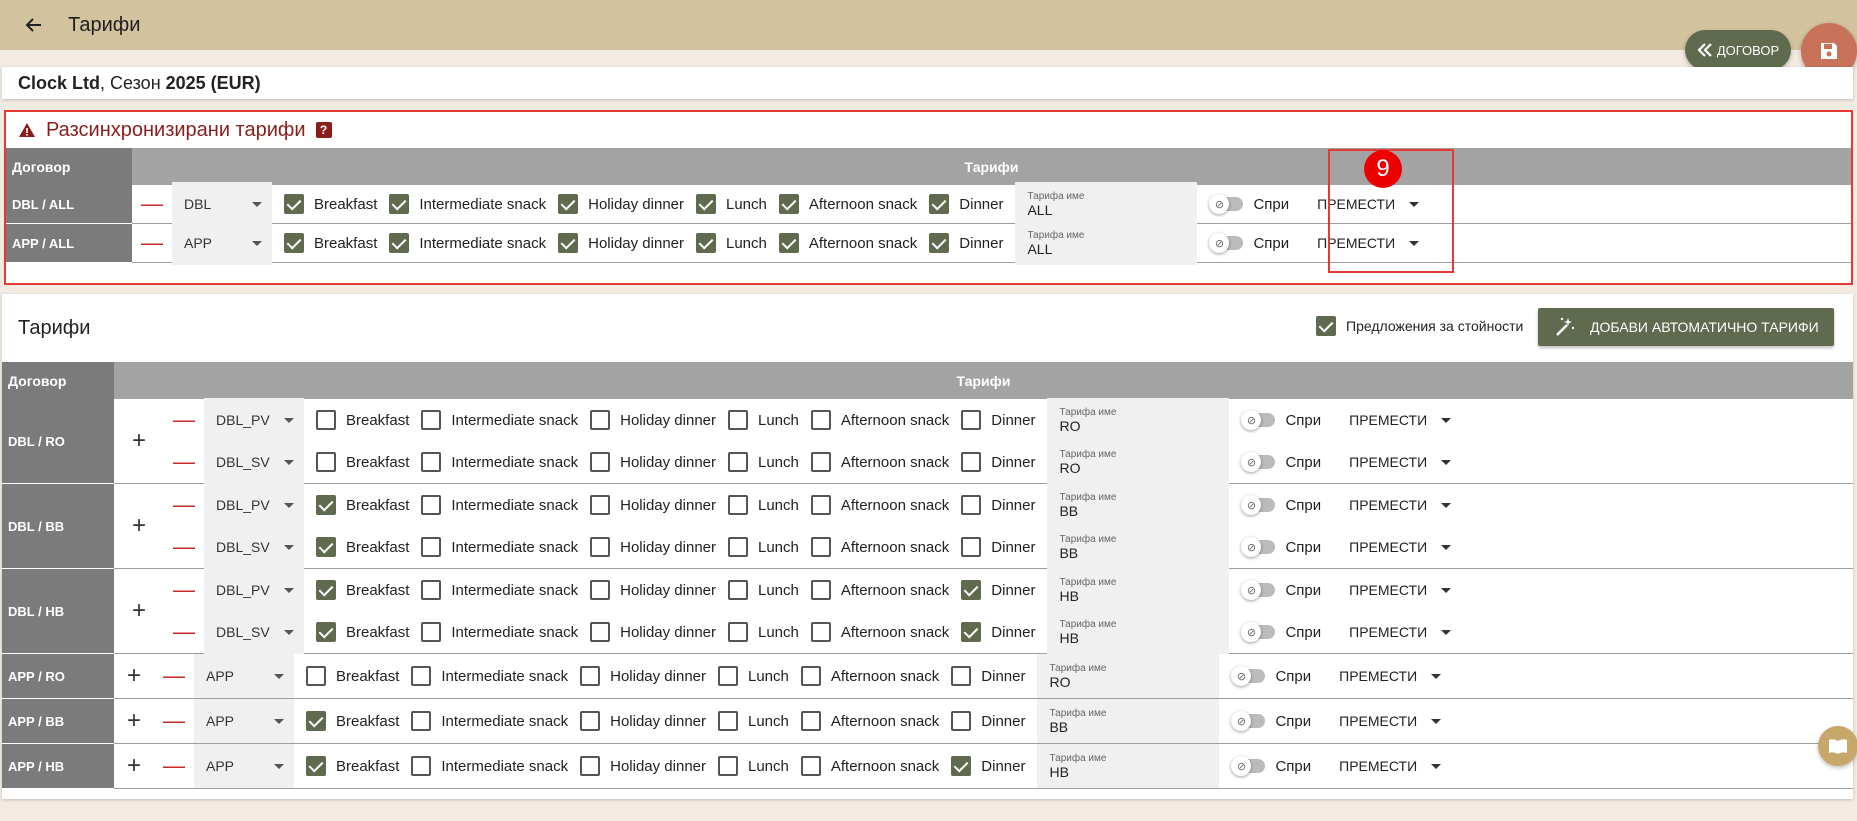  I want to click on contract-button: ДОГОВОР, so click(1738, 50).